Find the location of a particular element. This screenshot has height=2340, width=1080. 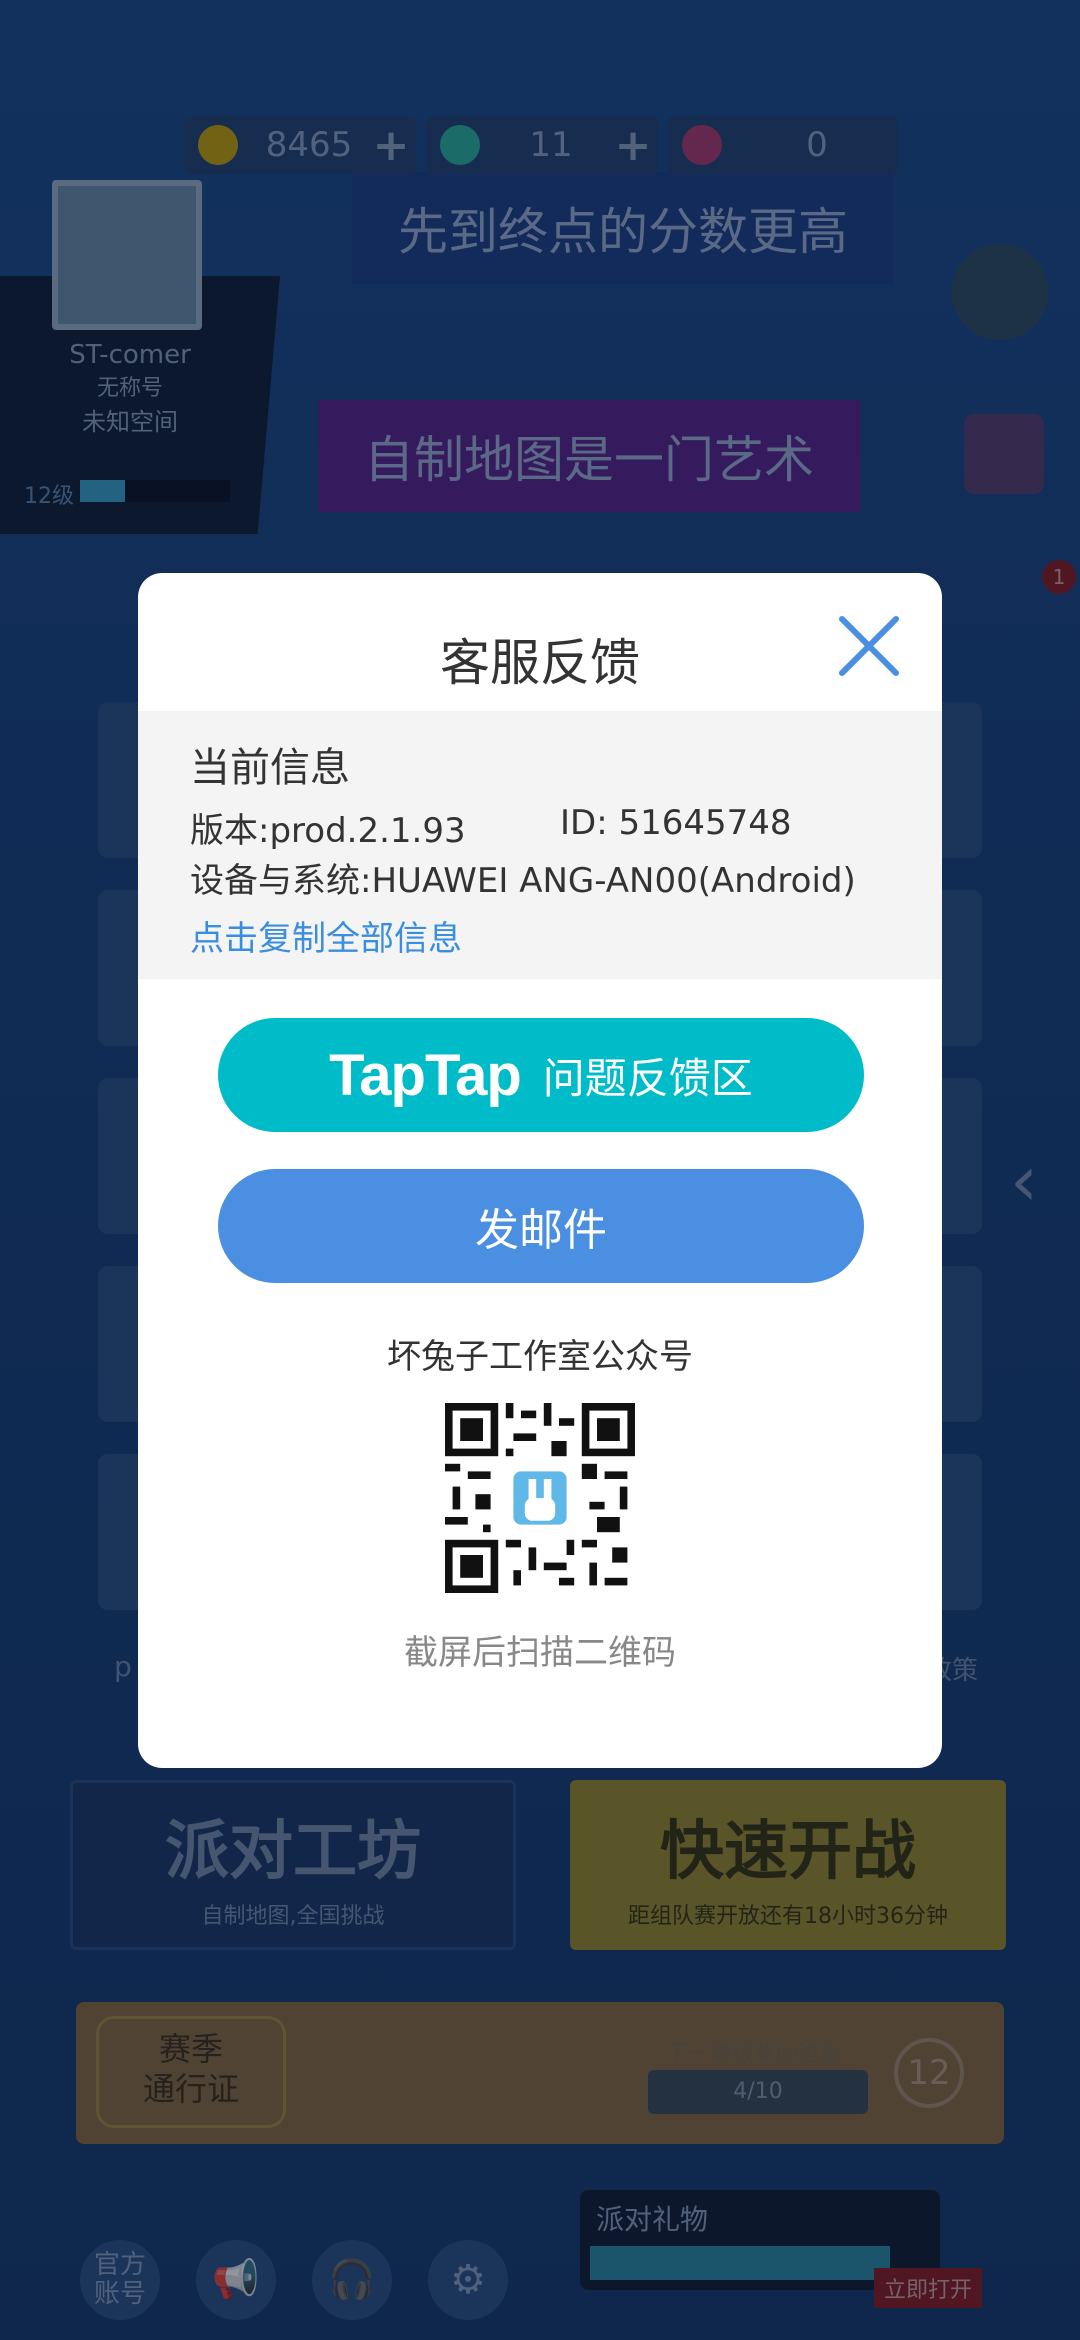

qr-code is located at coordinates (540, 1498).